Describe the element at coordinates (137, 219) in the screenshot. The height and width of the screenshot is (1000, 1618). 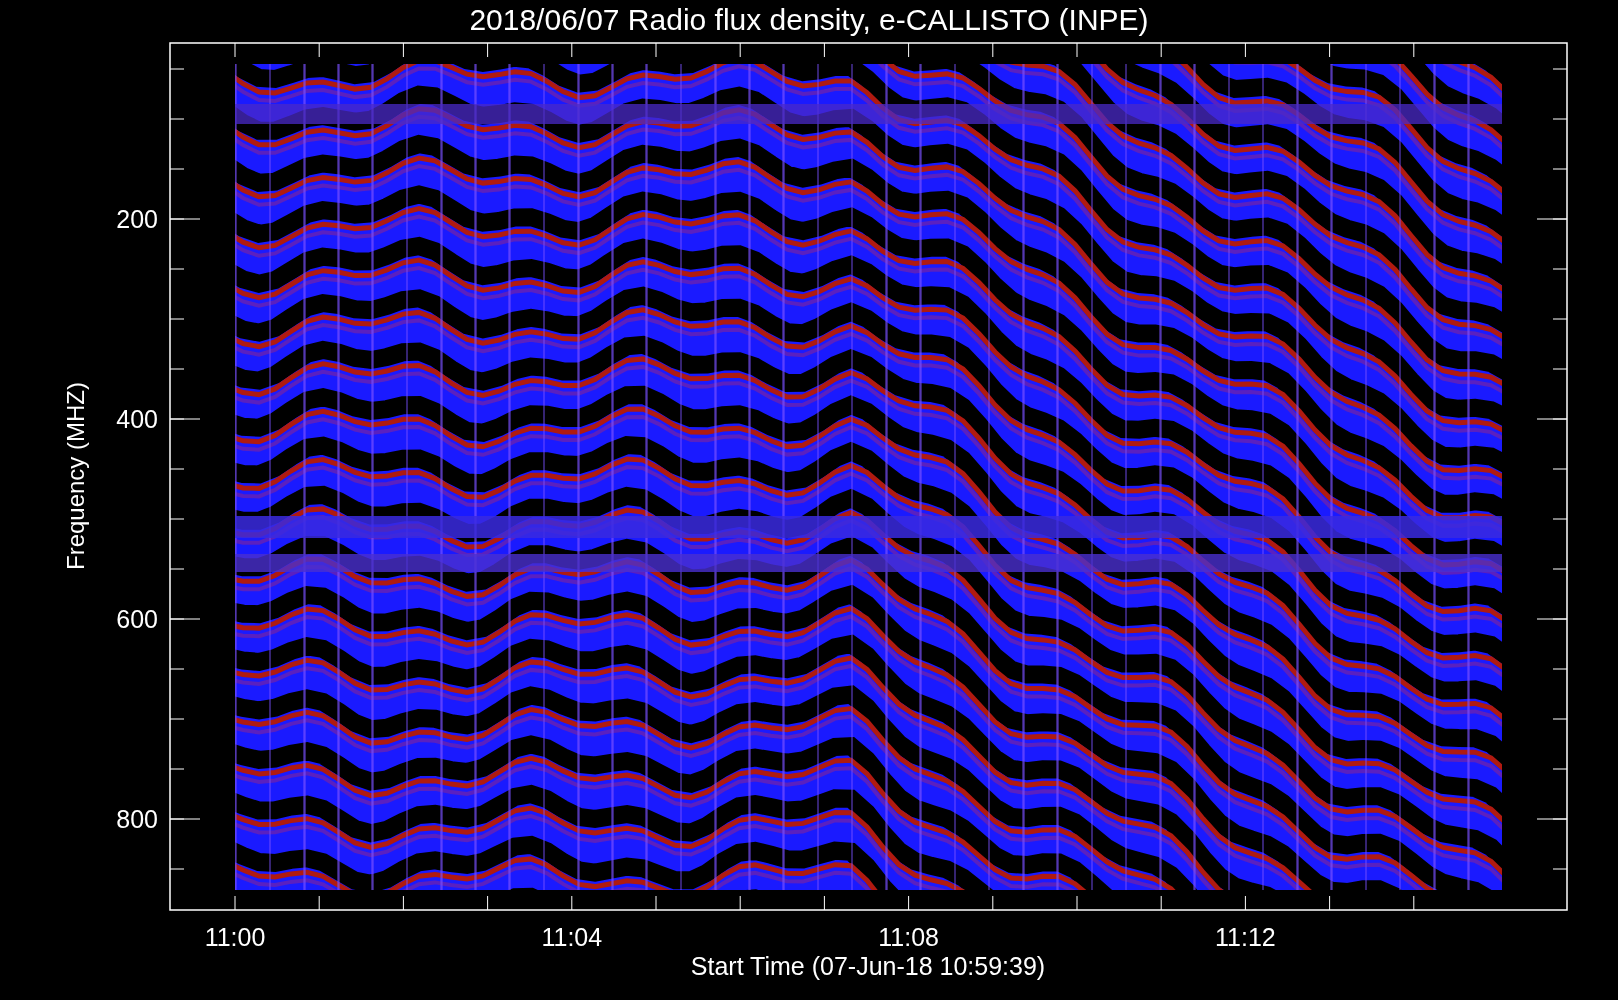
I see `y-tick-label: 200` at that location.